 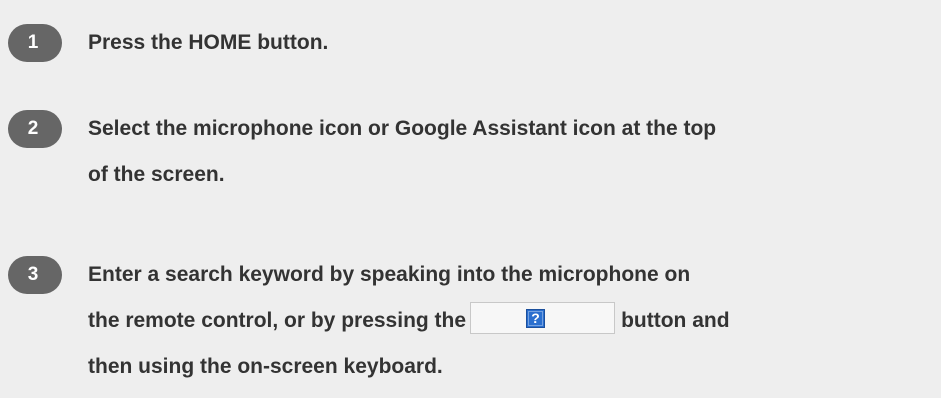 What do you see at coordinates (265, 366) in the screenshot?
I see `step-3-text-line-3: then using the on-screen keyboard.` at bounding box center [265, 366].